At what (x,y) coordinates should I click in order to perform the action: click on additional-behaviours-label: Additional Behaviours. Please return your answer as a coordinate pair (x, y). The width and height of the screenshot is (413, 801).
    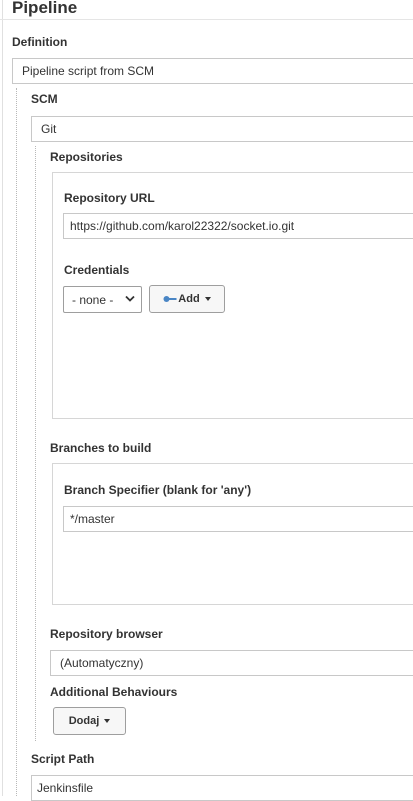
    Looking at the image, I should click on (114, 692).